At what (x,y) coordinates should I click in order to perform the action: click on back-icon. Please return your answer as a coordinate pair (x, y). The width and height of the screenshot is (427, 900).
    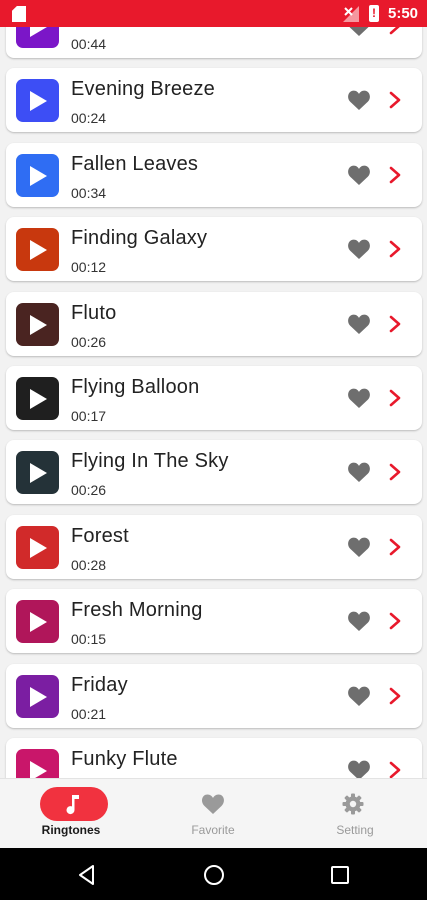
    Looking at the image, I should click on (87, 875).